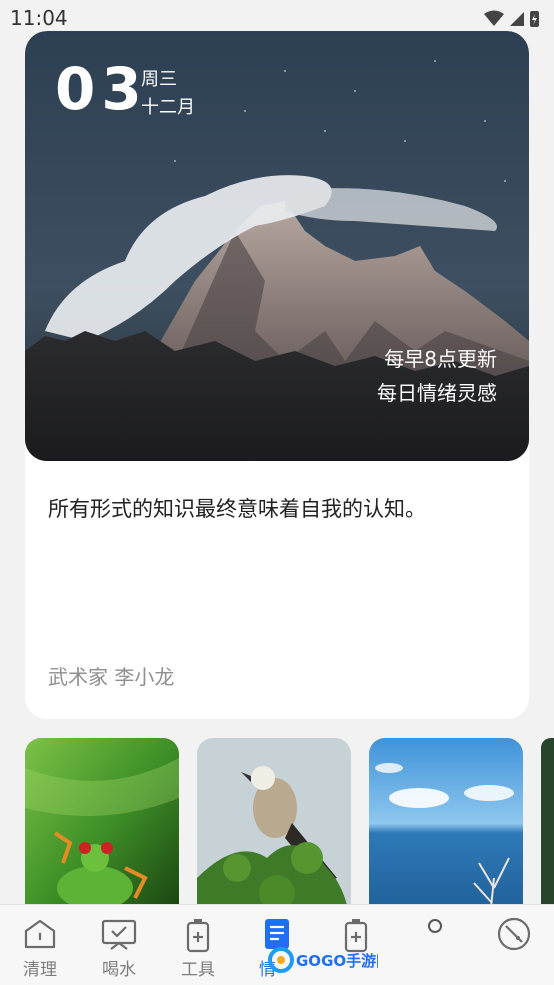  What do you see at coordinates (437, 393) in the screenshot?
I see `update-subtitle-text: 每日情绪灵感` at bounding box center [437, 393].